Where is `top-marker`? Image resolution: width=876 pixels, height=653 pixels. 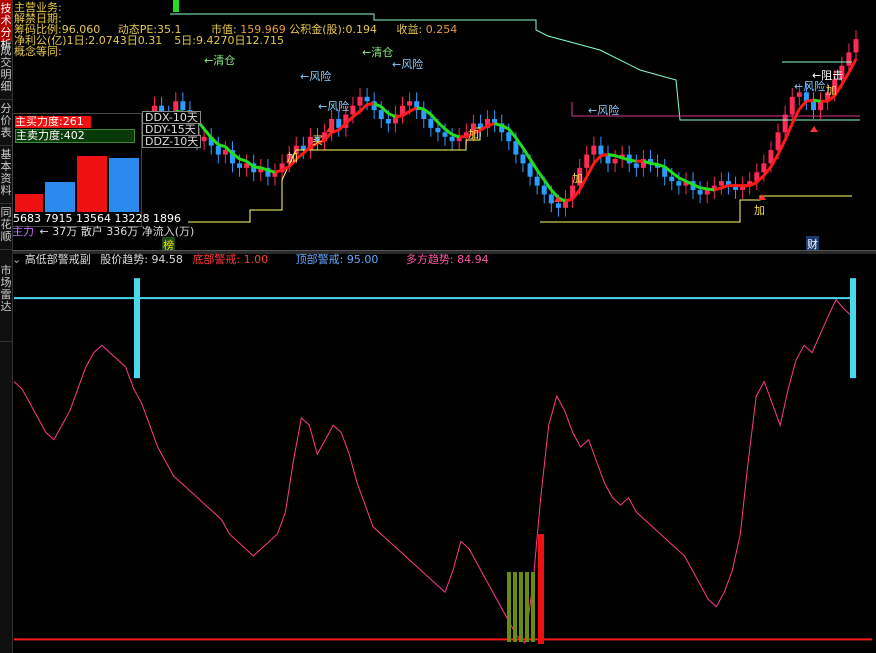 top-marker is located at coordinates (176, 6).